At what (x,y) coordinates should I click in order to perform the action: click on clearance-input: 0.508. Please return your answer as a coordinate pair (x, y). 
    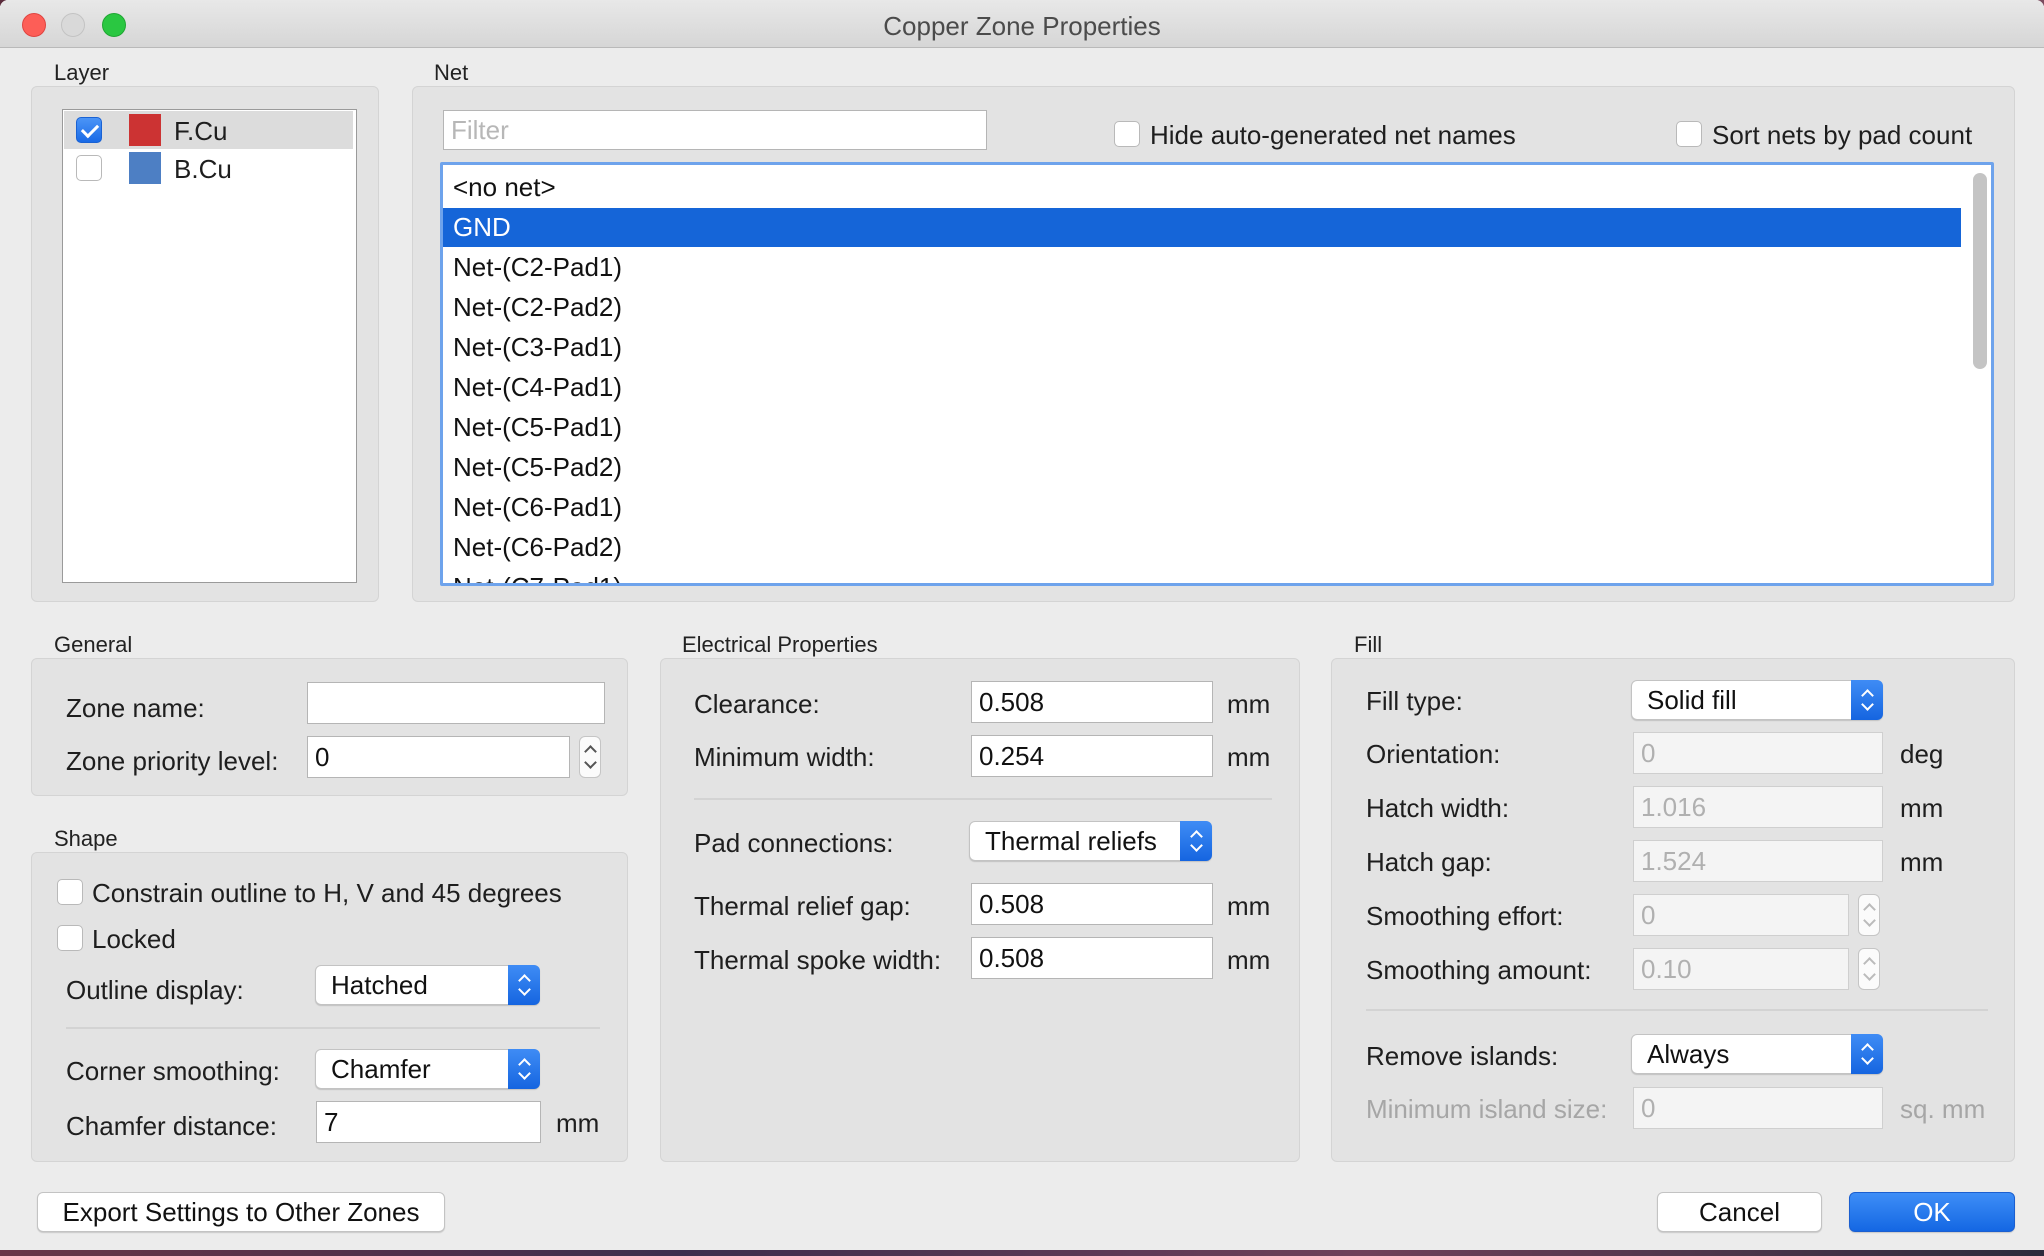
    Looking at the image, I should click on (1092, 702).